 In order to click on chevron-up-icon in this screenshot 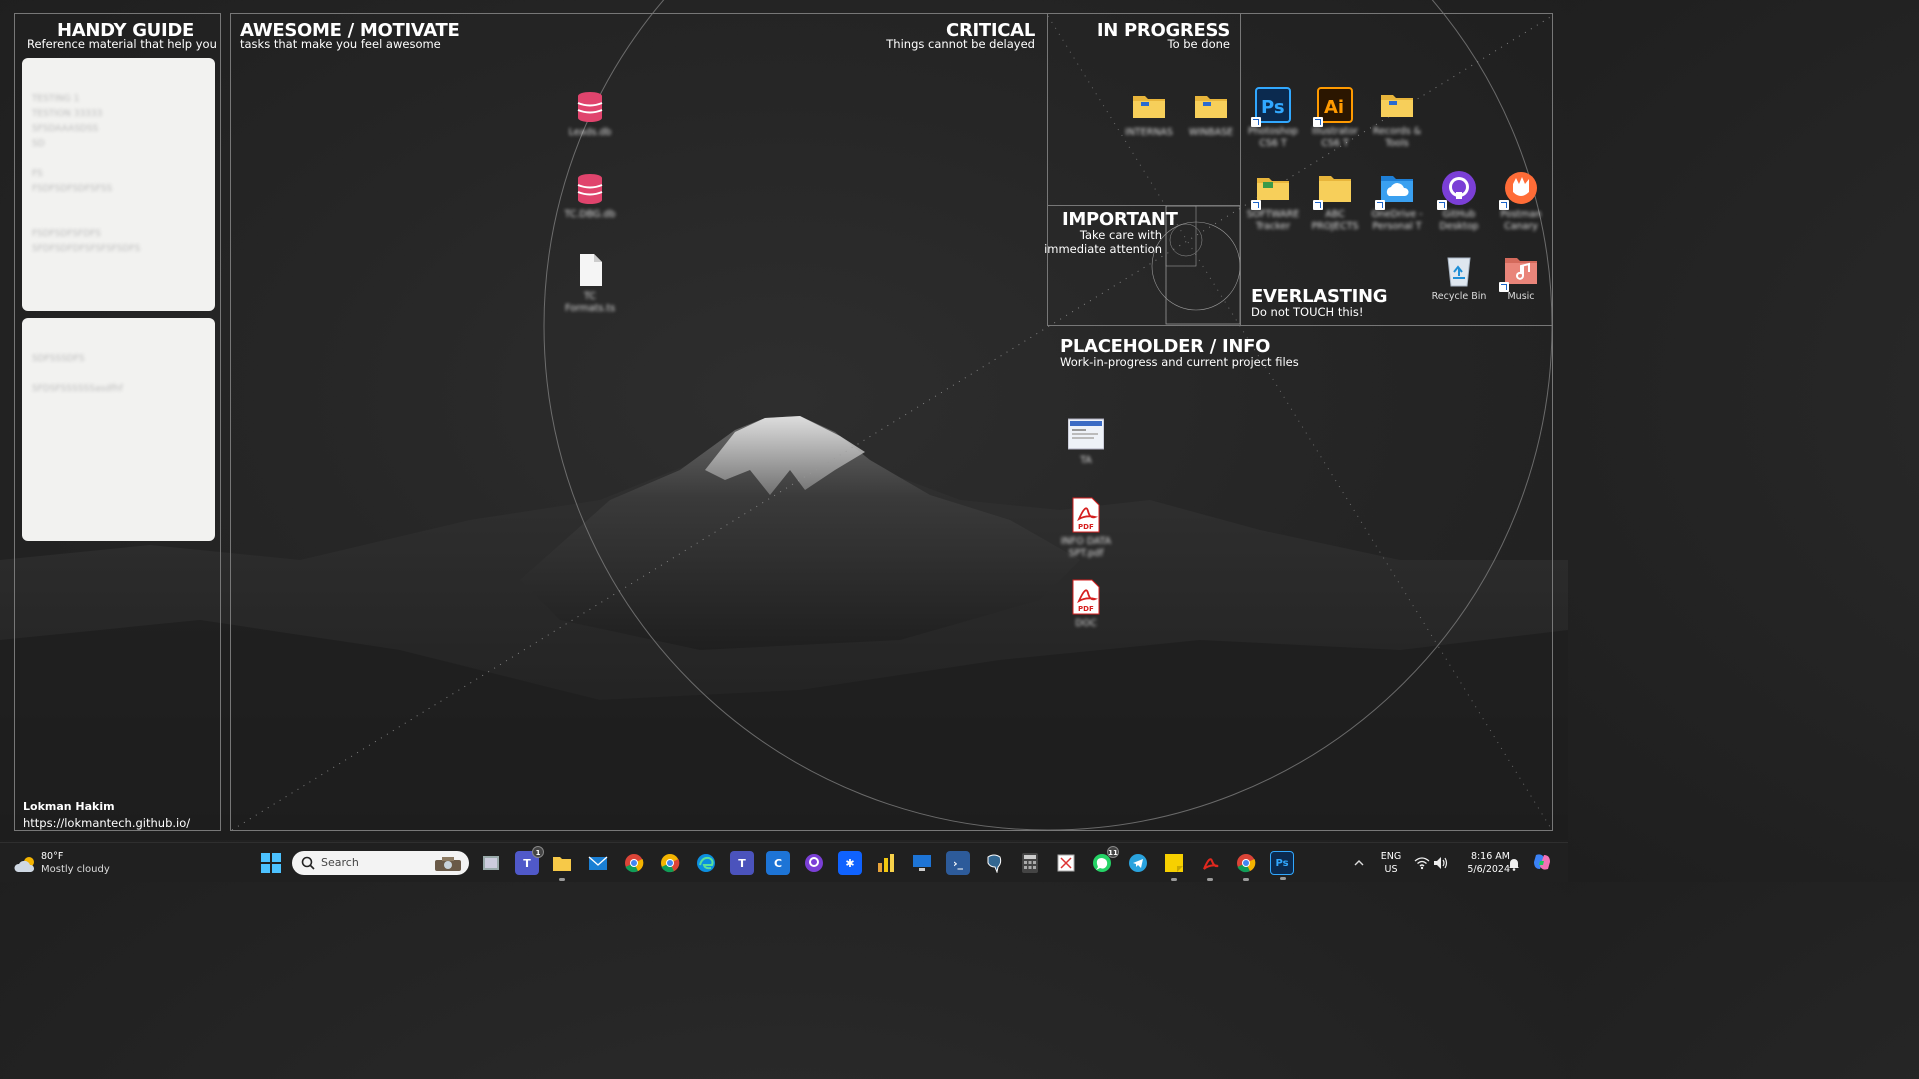, I will do `click(1359, 862)`.